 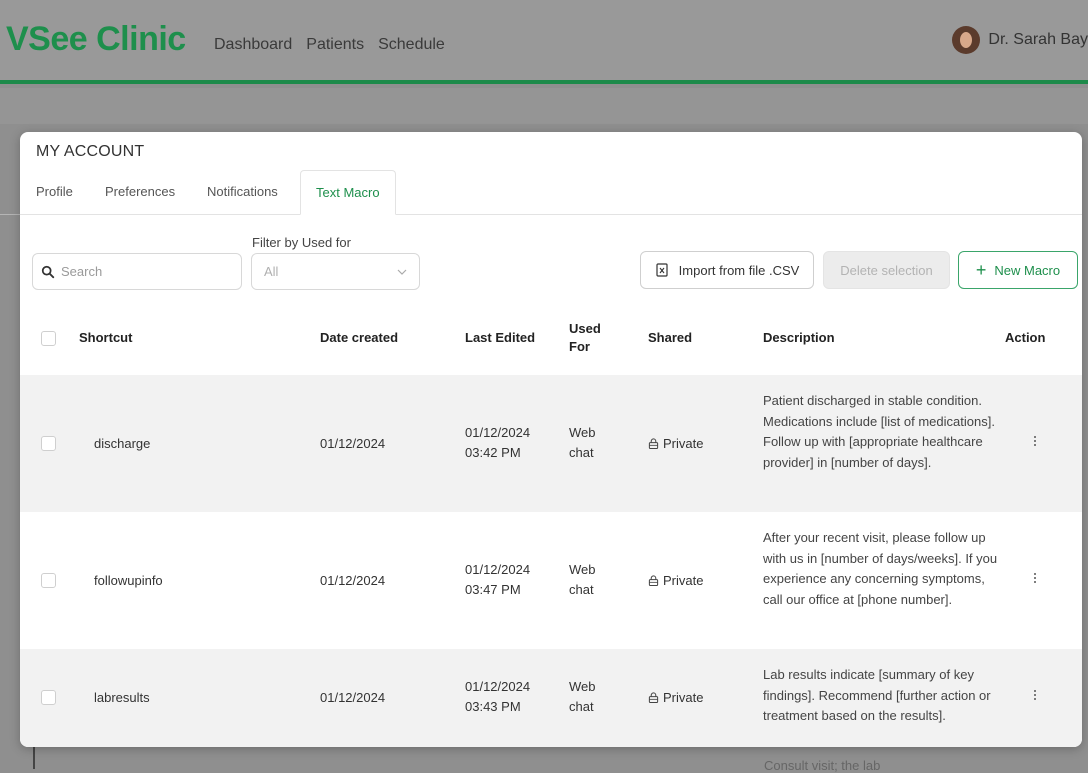 What do you see at coordinates (335, 45) in the screenshot?
I see `nav-patients: Patients` at bounding box center [335, 45].